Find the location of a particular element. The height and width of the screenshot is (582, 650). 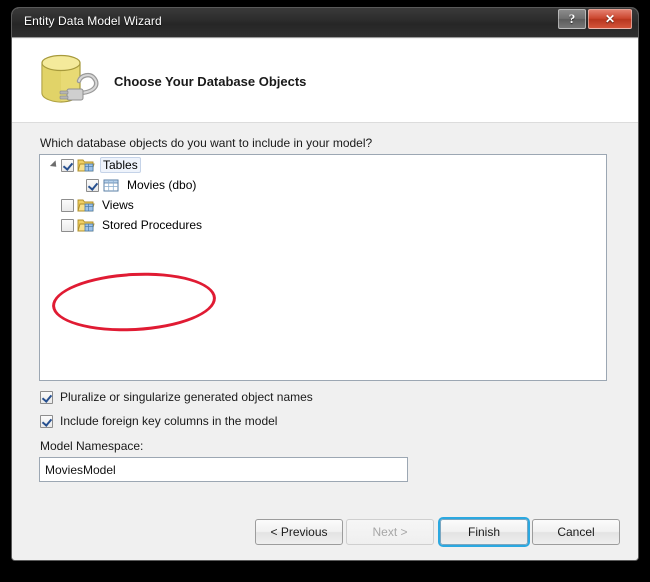

cancel-button: Cancel is located at coordinates (576, 532).